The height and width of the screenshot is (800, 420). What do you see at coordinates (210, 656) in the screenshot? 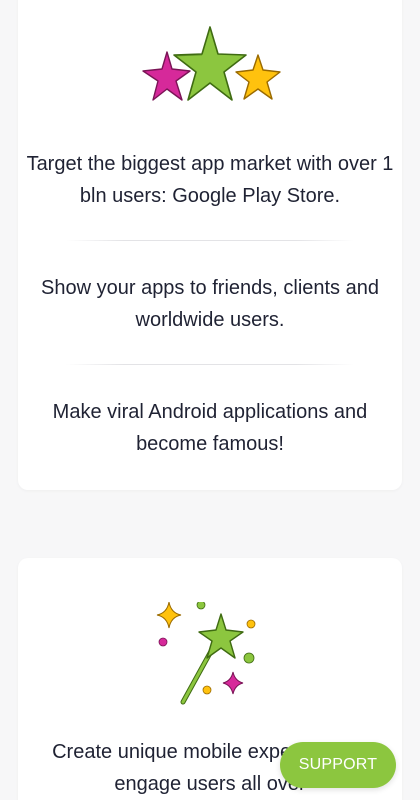
I see `magic-wand-icon` at bounding box center [210, 656].